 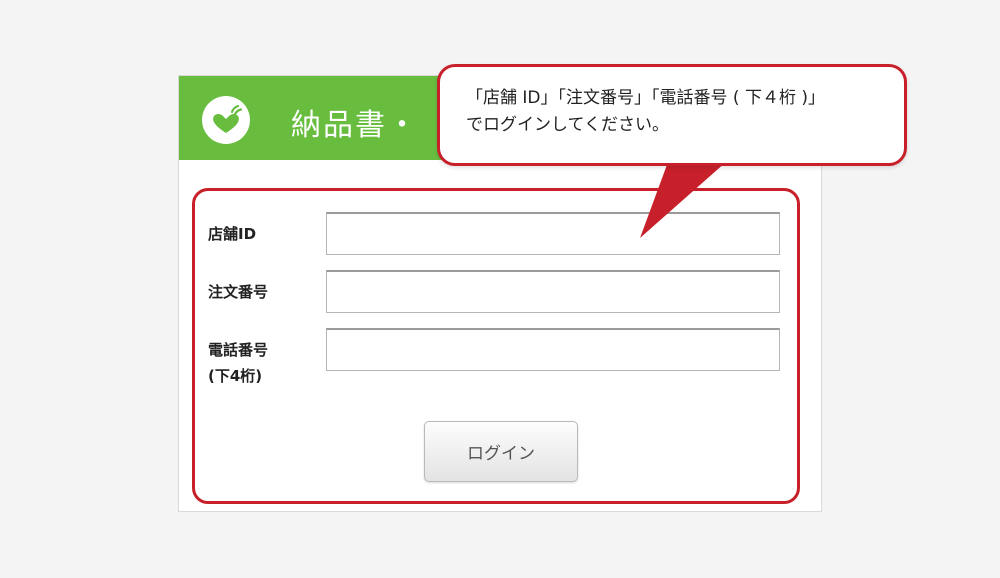 What do you see at coordinates (645, 98) in the screenshot?
I see `callout-line-1: 「店舗 ID」「注文番号」「電話番号 ( 下４桁 )」` at bounding box center [645, 98].